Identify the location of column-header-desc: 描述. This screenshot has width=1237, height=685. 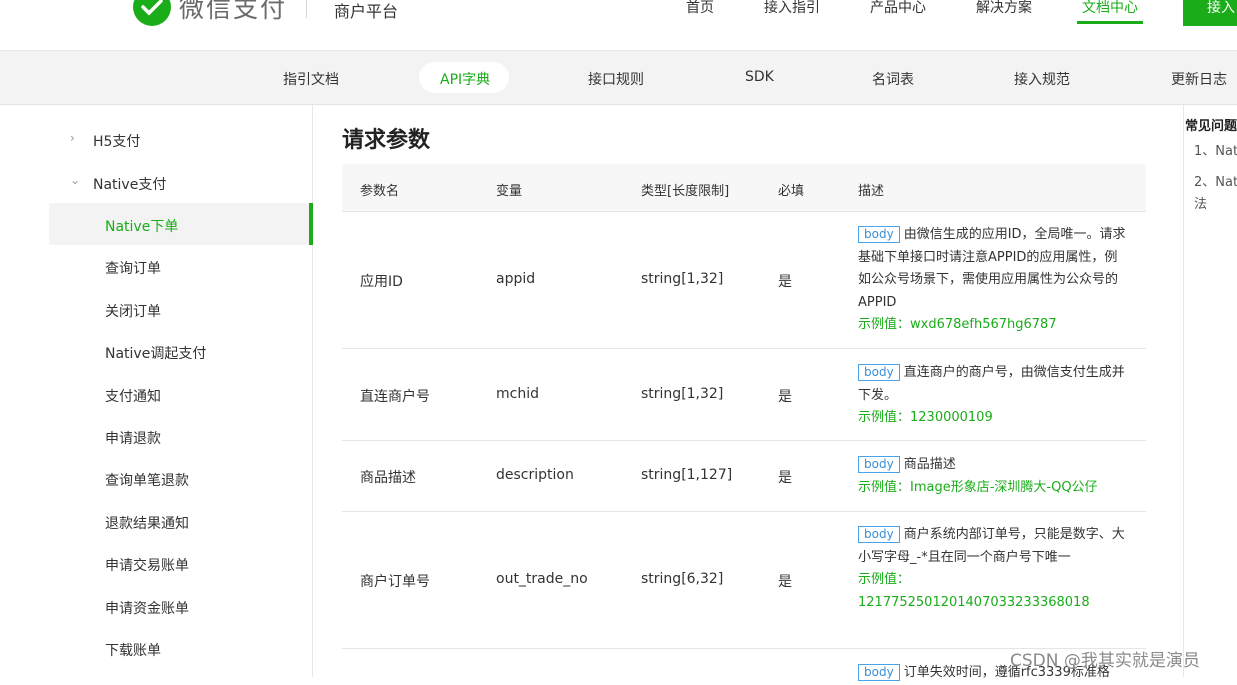
(871, 191).